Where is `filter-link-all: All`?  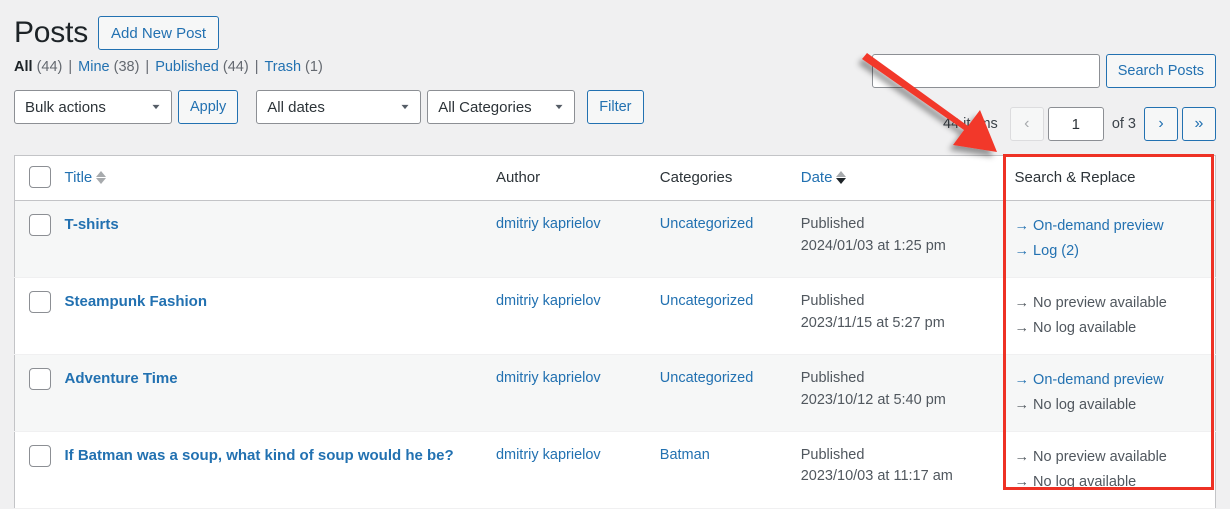 filter-link-all: All is located at coordinates (23, 67).